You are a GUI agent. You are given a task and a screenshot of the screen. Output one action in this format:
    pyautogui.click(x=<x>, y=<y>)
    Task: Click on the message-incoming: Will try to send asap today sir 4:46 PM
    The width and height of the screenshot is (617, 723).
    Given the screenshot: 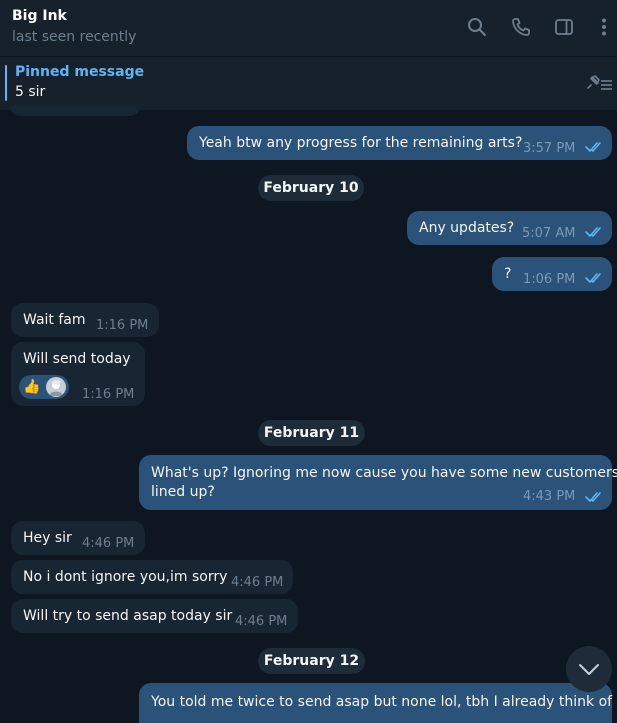 What is the action you would take?
    pyautogui.click(x=154, y=616)
    